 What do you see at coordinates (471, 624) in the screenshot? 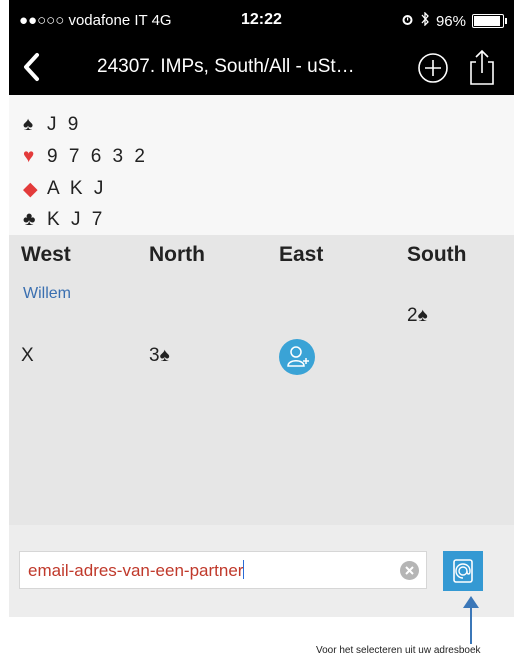
I see `annotation-arrow-line` at bounding box center [471, 624].